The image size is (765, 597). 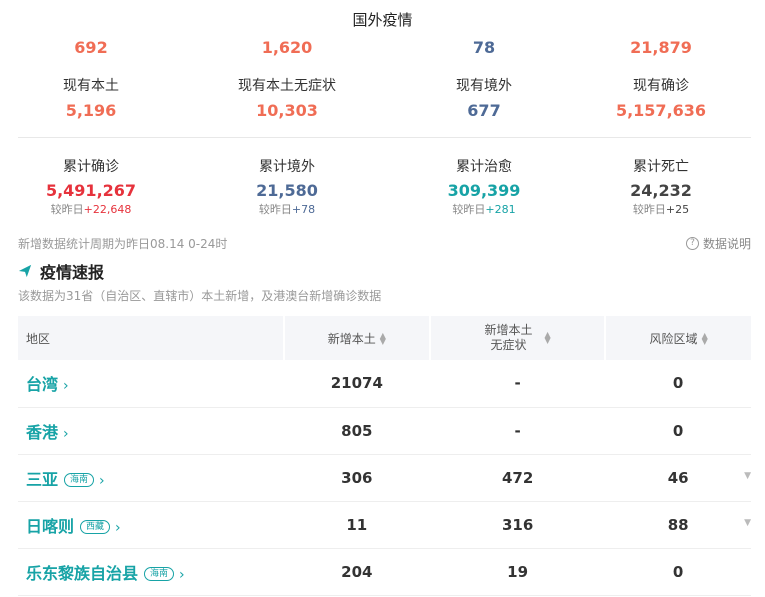 I want to click on col-new-asym: 新增本土 无症状▲ ▼, so click(x=518, y=338).